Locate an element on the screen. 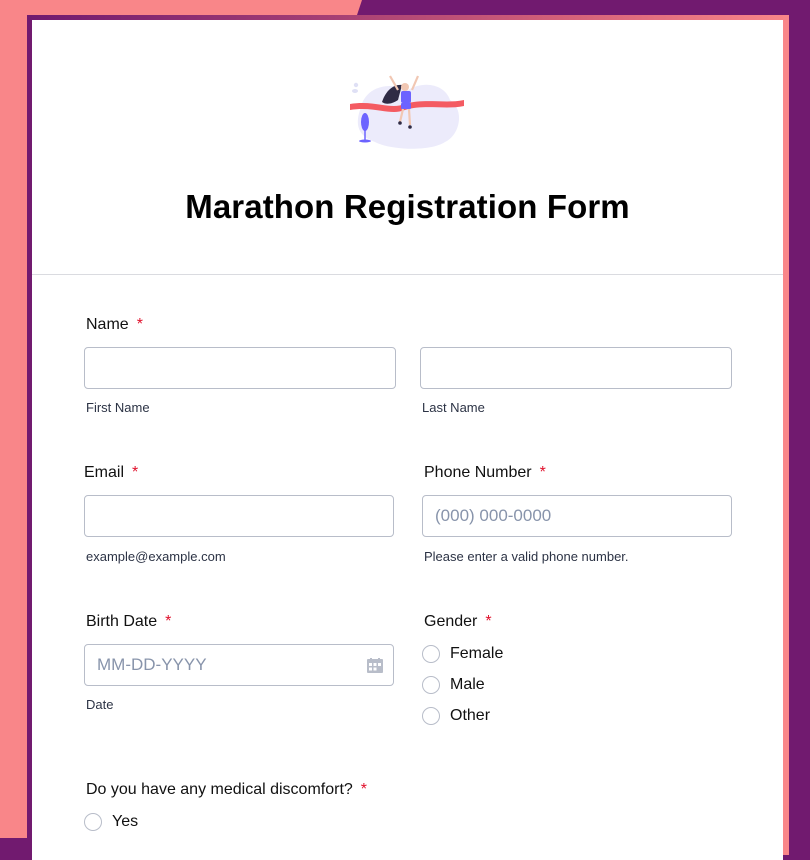 This screenshot has height=860, width=810. gender-label-text: Gender is located at coordinates (451, 621).